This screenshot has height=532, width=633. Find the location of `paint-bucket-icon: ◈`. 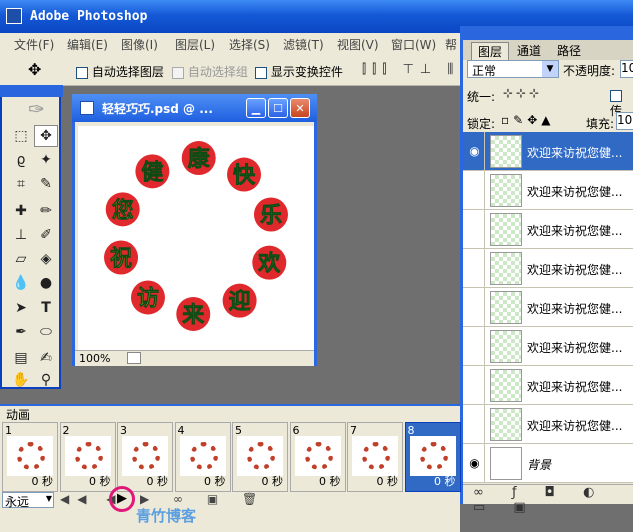

paint-bucket-icon: ◈ is located at coordinates (46, 259).